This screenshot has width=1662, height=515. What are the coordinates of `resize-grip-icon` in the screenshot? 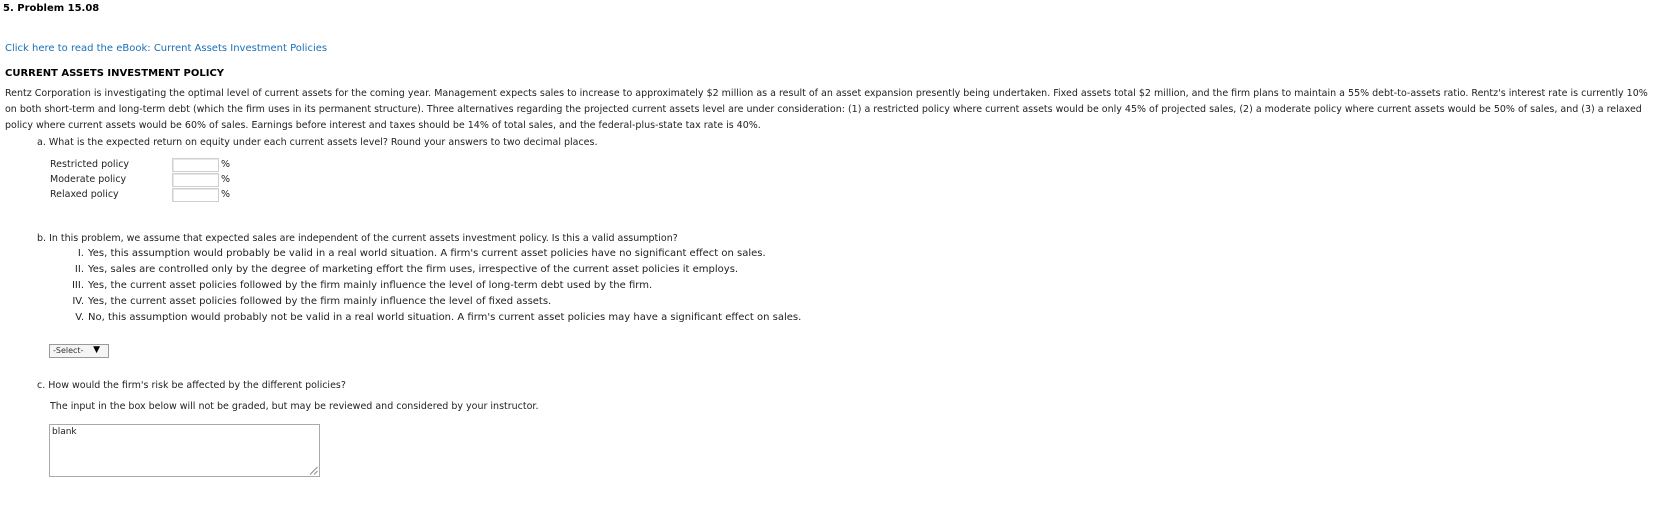 It's located at (313, 470).